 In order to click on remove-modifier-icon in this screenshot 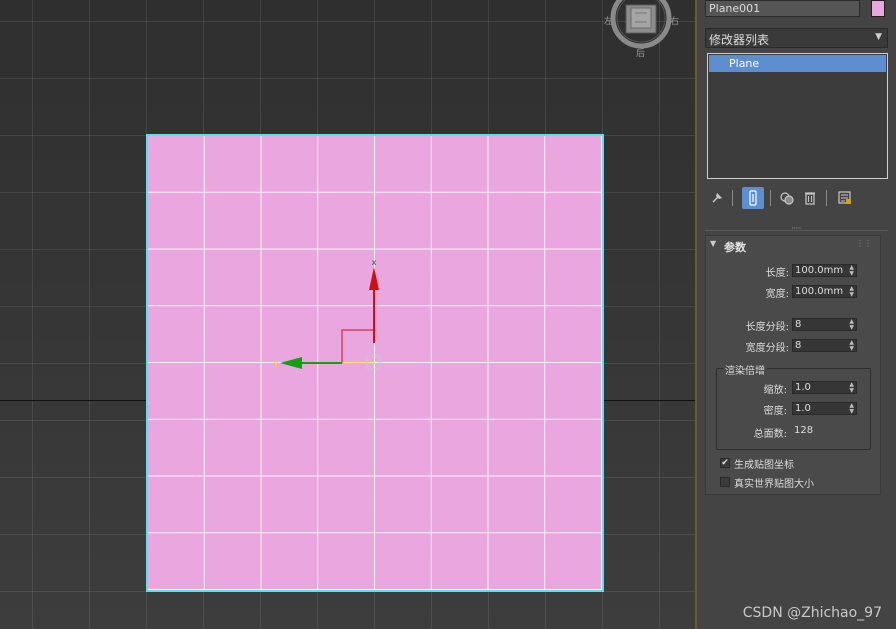, I will do `click(810, 198)`.